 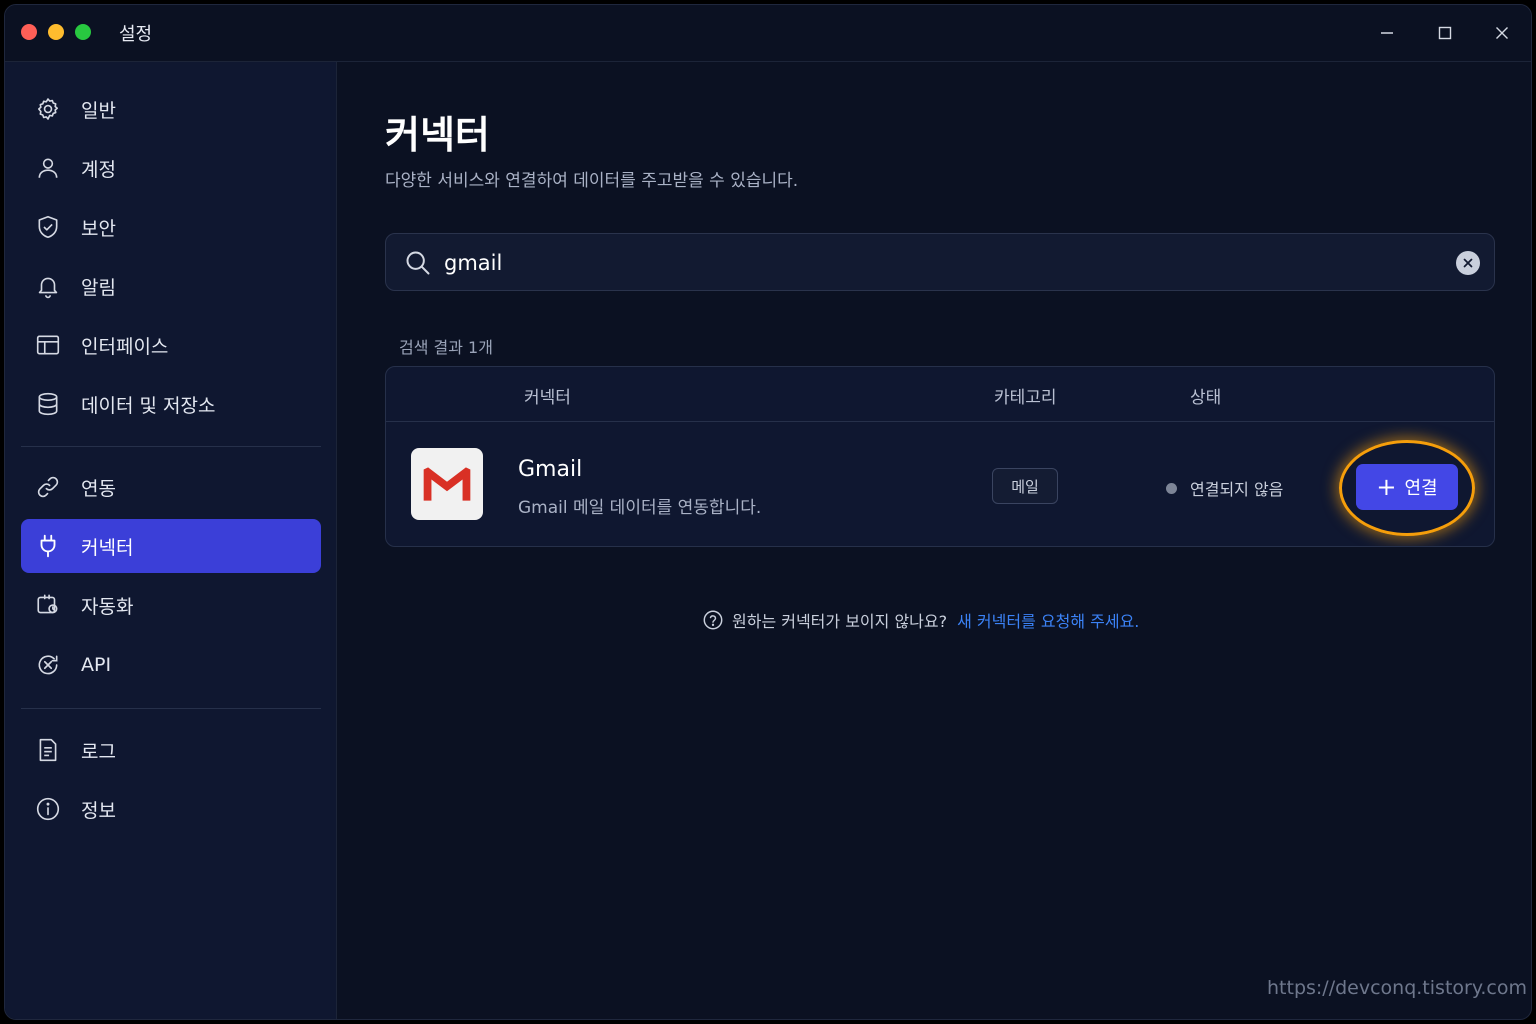 I want to click on status-text: 연결되지 않음, so click(x=1237, y=489).